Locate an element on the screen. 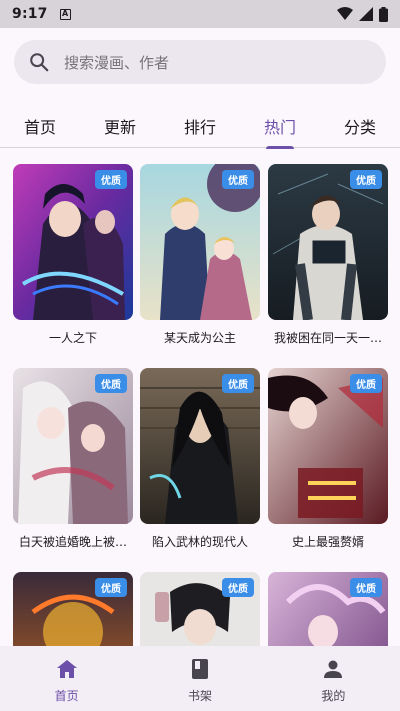 The height and width of the screenshot is (711, 400). tab-label: 分类 is located at coordinates (359, 127).